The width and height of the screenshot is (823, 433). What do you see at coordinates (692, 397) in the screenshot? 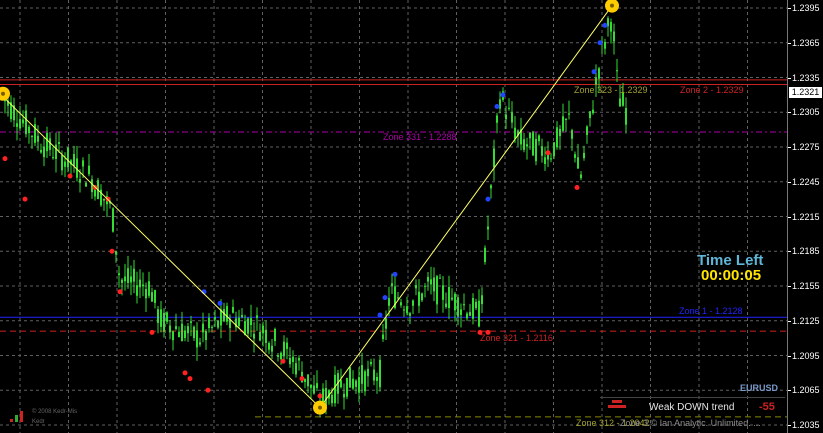
I see `trend-divider` at bounding box center [692, 397].